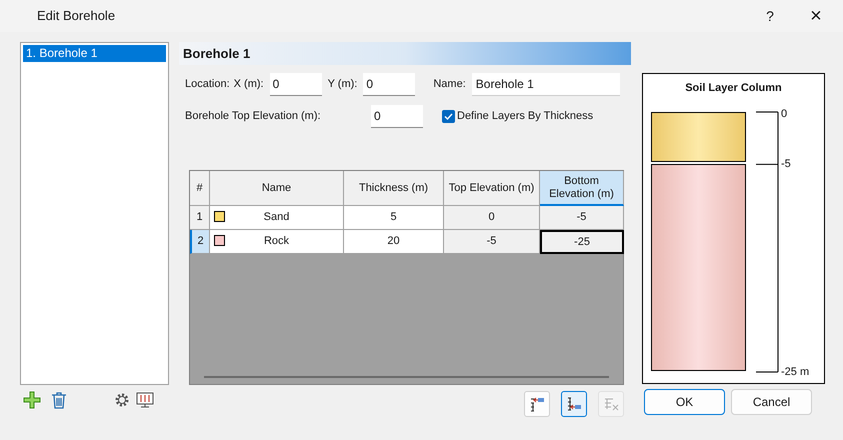 Image resolution: width=843 pixels, height=440 pixels. I want to click on table-cell: 5, so click(394, 218).